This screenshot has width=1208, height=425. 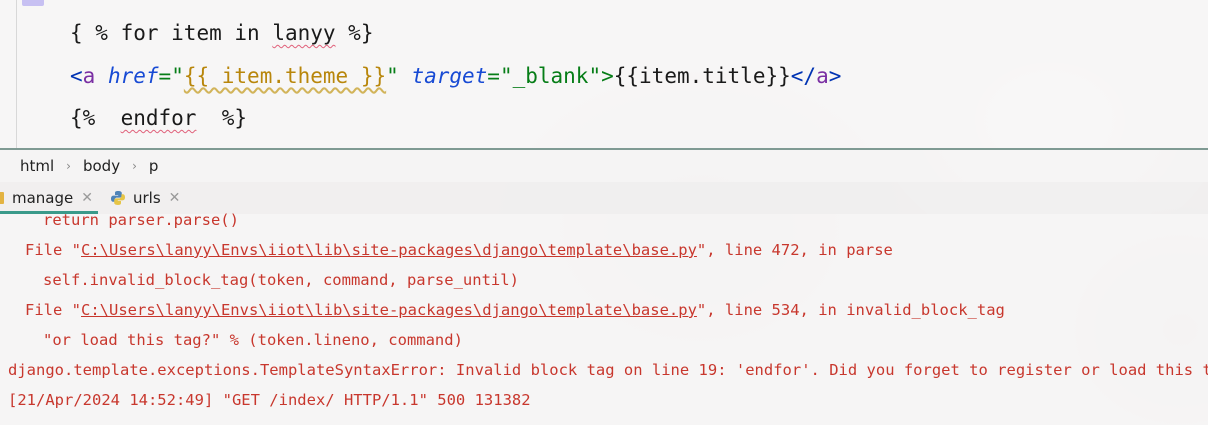 I want to click on breadcrumb: html › body › p, so click(x=604, y=166).